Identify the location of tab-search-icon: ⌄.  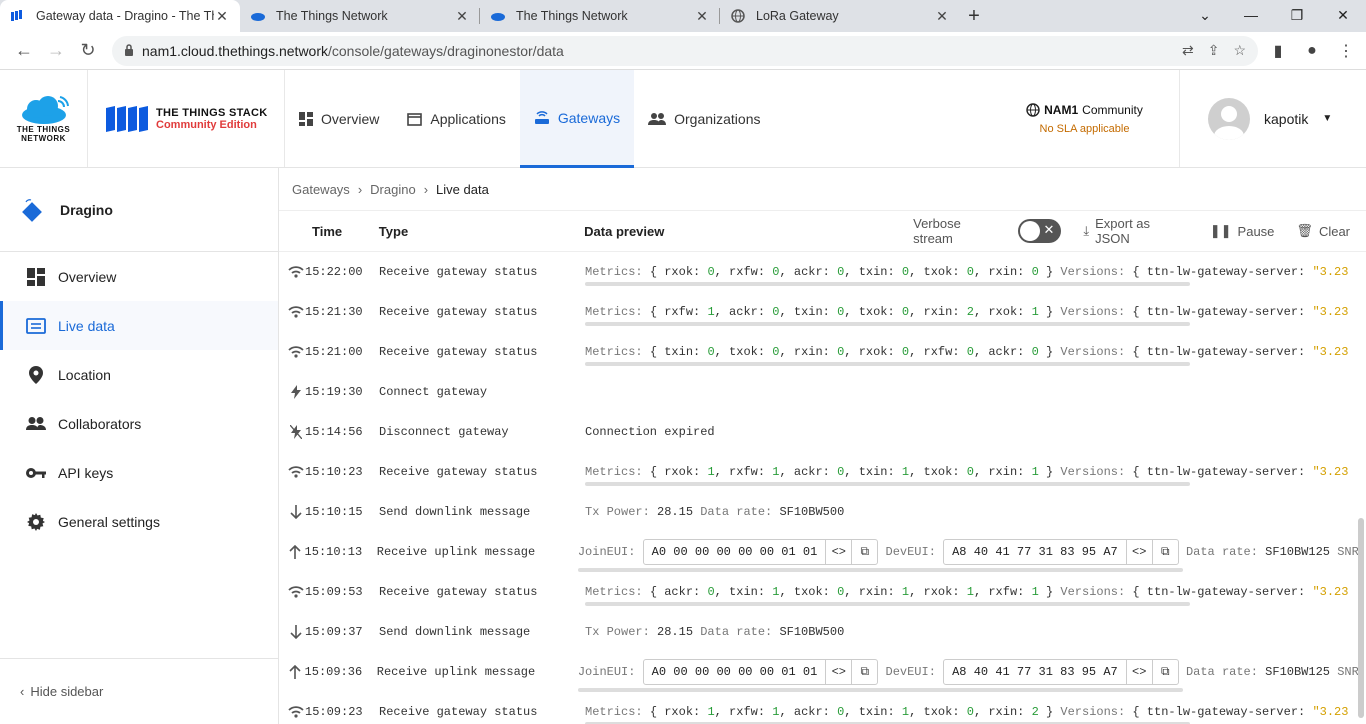
(1205, 16).